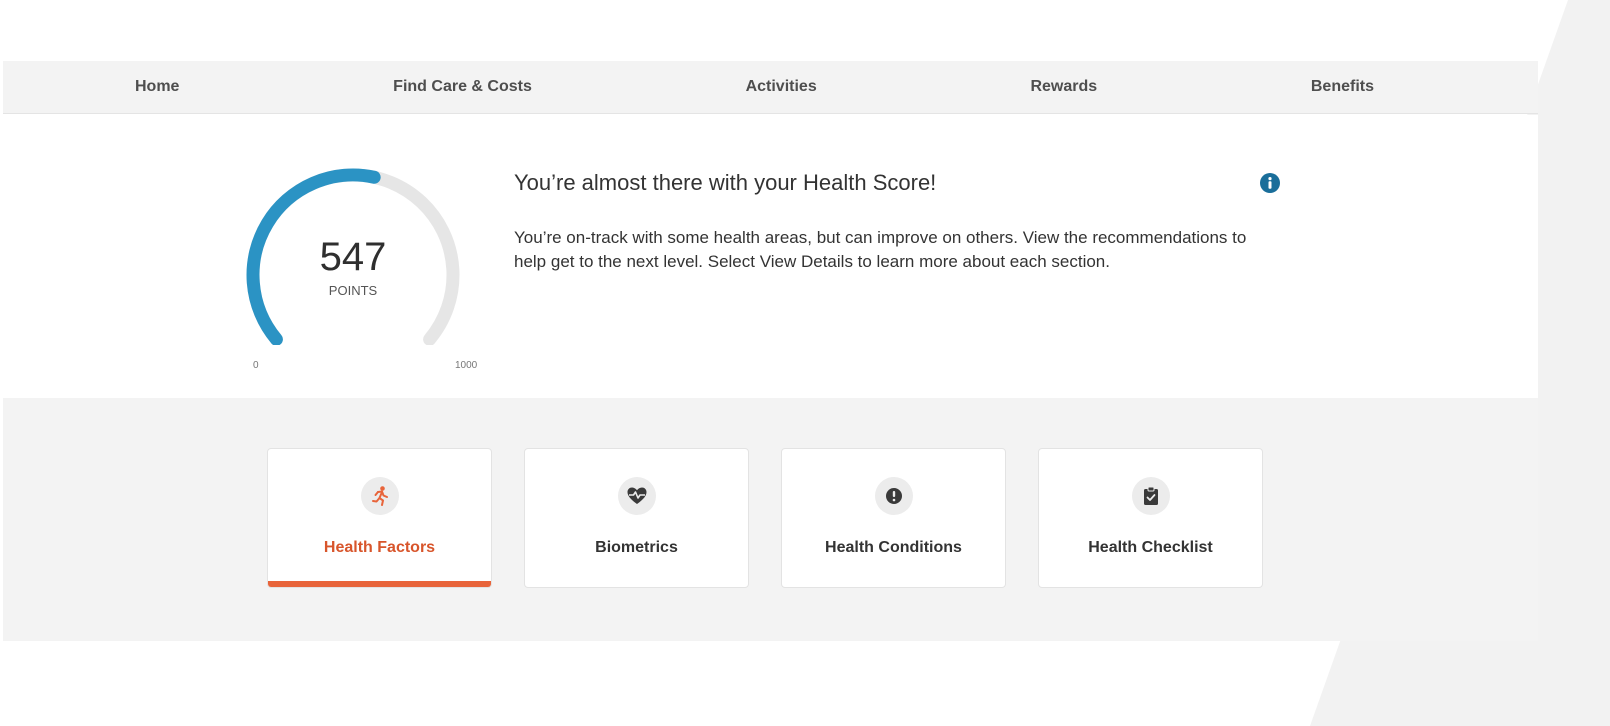 This screenshot has width=1610, height=726. I want to click on nav-item-find-care-costs: Find Care & Costs, so click(462, 87).